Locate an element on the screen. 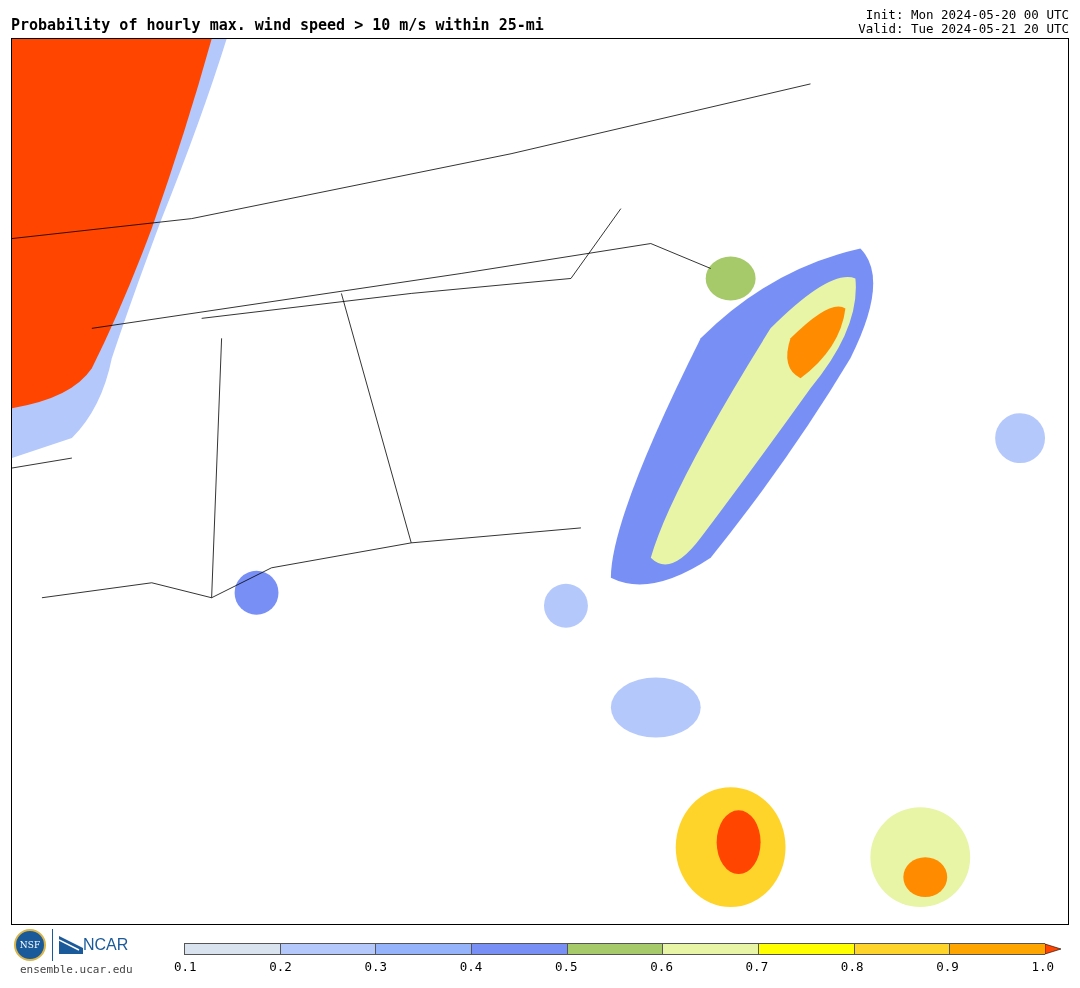 This screenshot has width=1080, height=988. tick-label: 0.1 is located at coordinates (185, 966).